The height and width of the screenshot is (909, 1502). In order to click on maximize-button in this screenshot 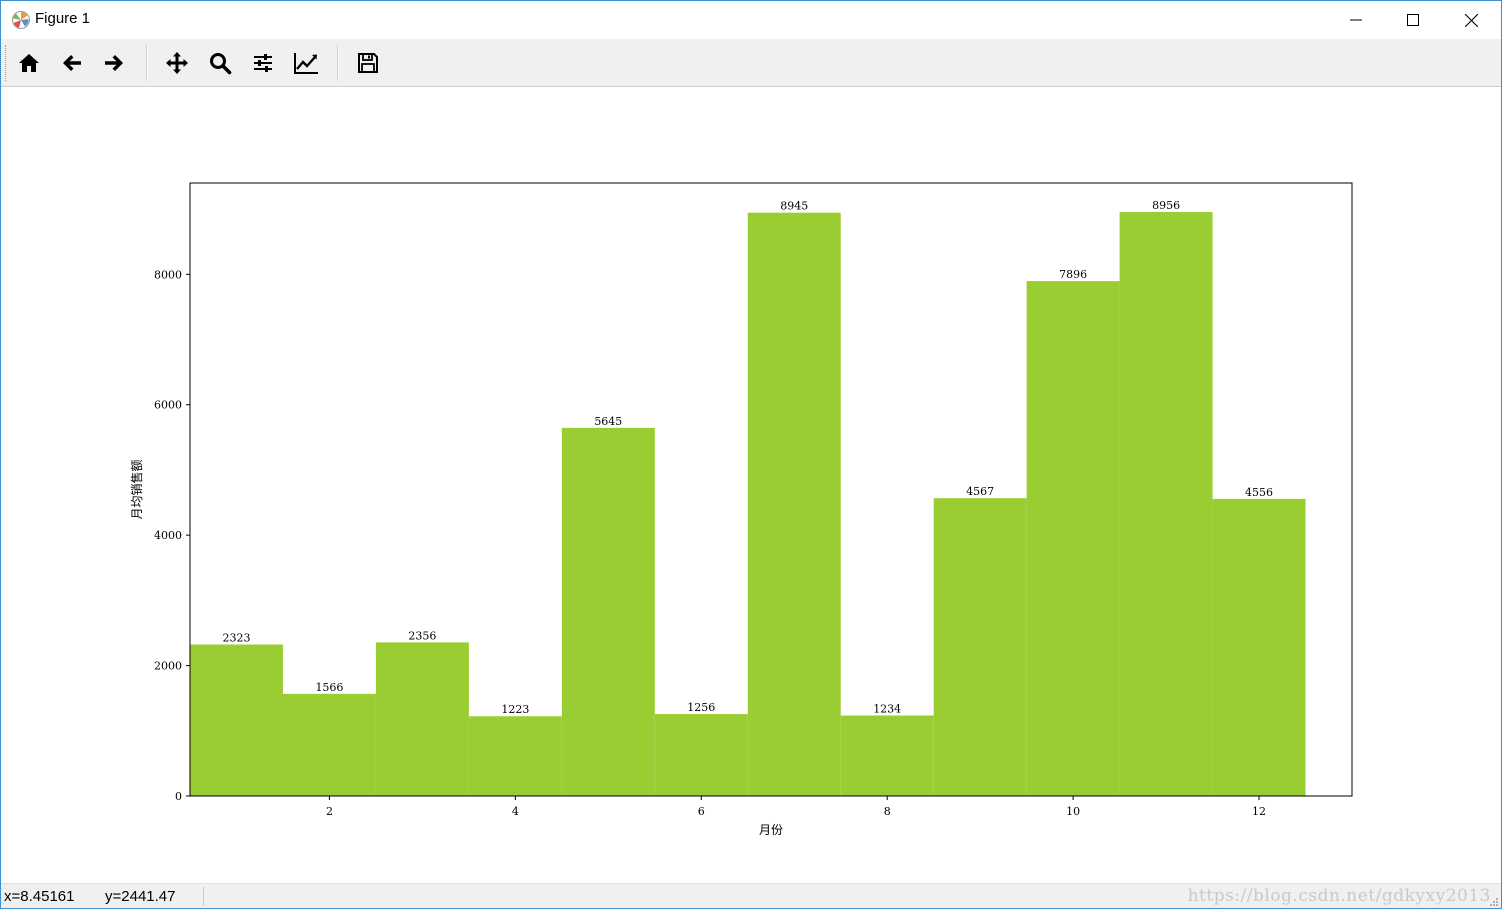, I will do `click(1413, 20)`.